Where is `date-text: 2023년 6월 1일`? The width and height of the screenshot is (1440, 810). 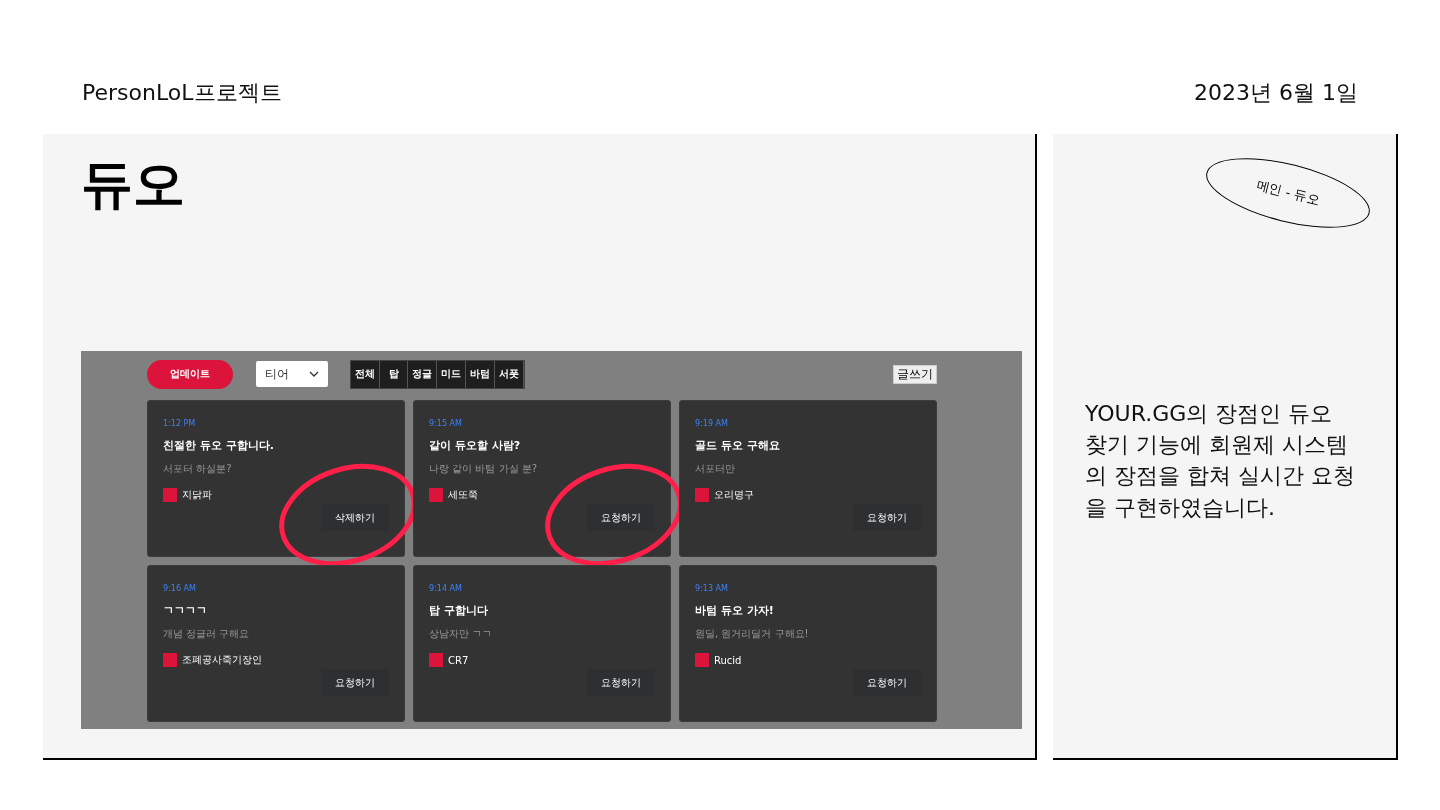 date-text: 2023년 6월 1일 is located at coordinates (1276, 93).